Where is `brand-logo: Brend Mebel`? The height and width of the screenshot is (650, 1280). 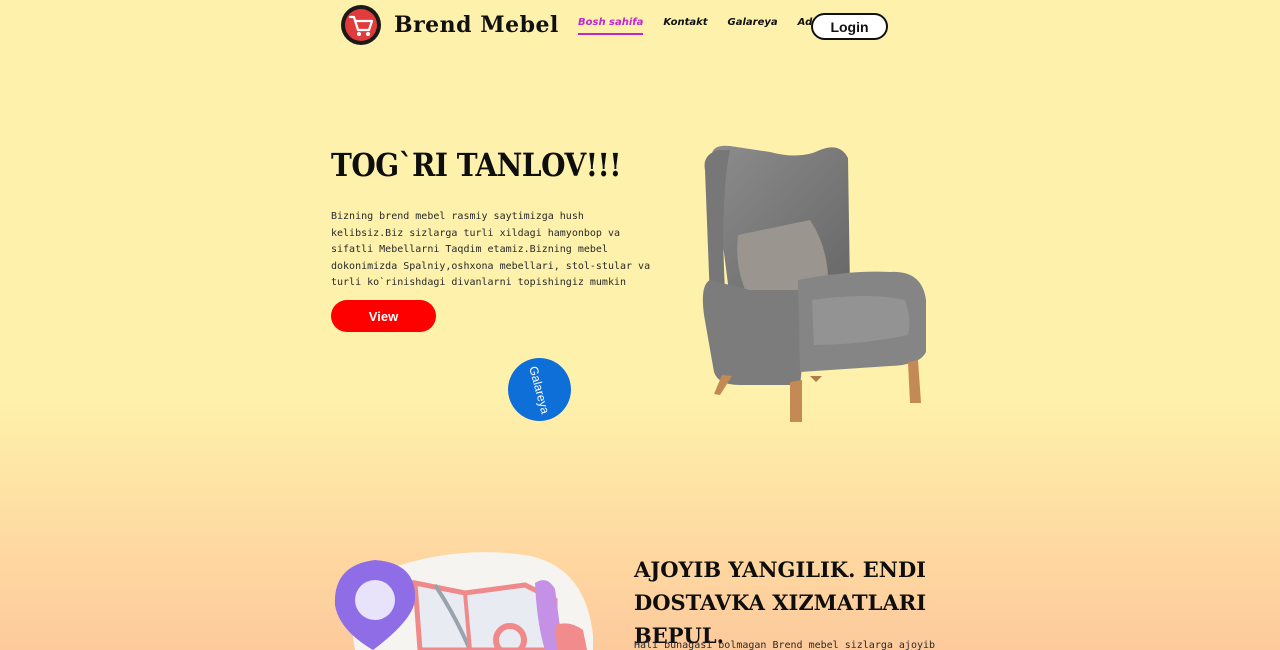
brand-logo: Brend Mebel is located at coordinates (449, 25).